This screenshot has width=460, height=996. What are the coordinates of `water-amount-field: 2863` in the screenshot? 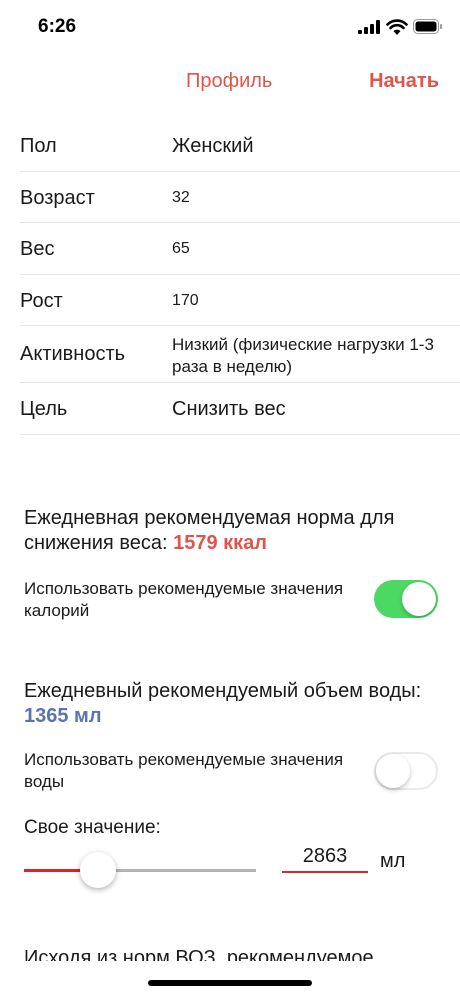 It's located at (325, 859).